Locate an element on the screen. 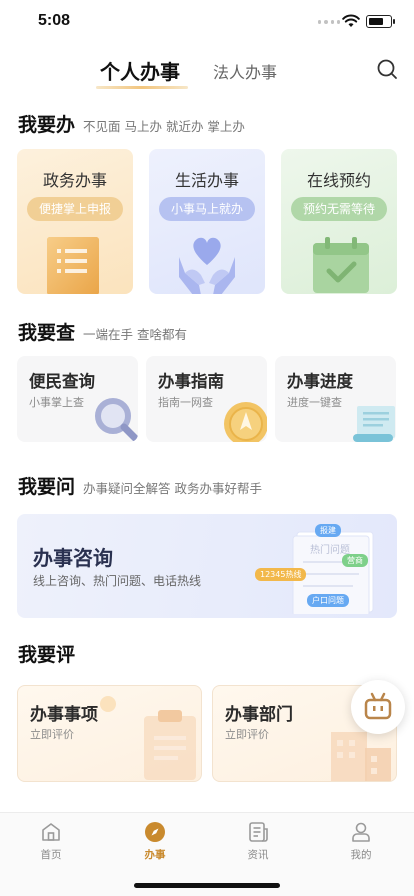  section-eval-header: 我要评 is located at coordinates (46, 653).